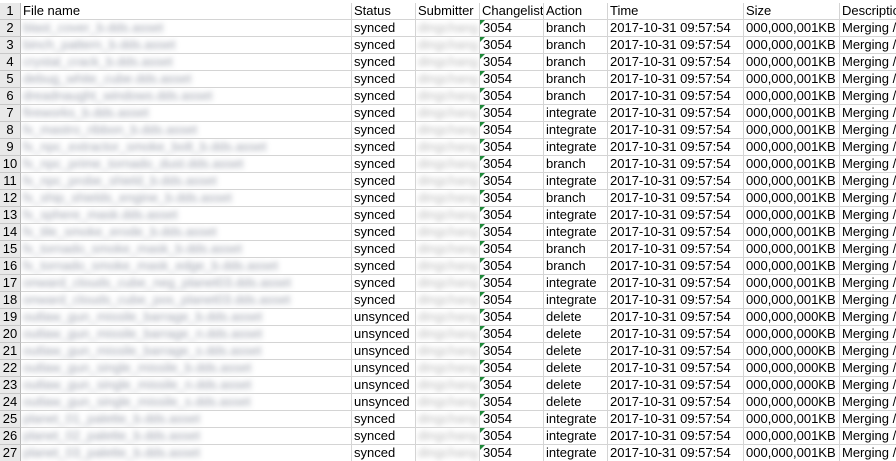 Image resolution: width=896 pixels, height=461 pixels. Describe the element at coordinates (186, 266) in the screenshot. I see `file-name-cell: fx_tornado_smoke_mask_edge_b.dds.asset` at that location.